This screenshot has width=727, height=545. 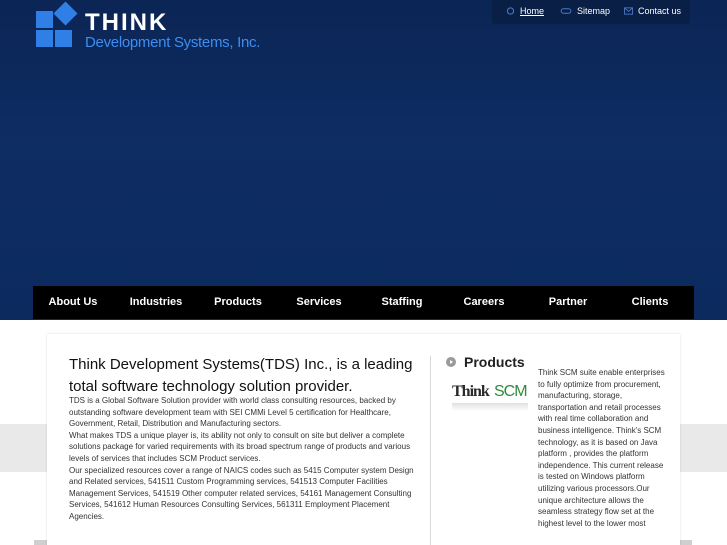 What do you see at coordinates (173, 42) in the screenshot?
I see `logo-subtitle: Development Systems, Inc.` at bounding box center [173, 42].